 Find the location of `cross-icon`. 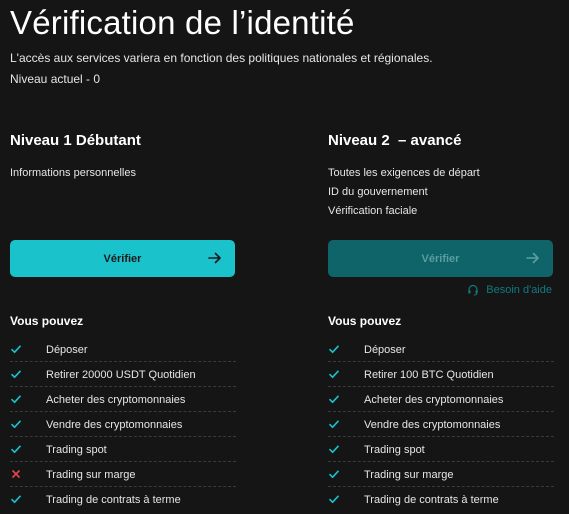

cross-icon is located at coordinates (16, 474).